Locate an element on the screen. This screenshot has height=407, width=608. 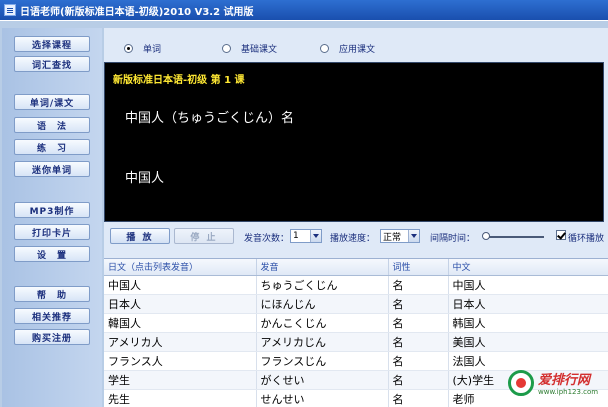
mode-basic-text-radio: 基础课文 is located at coordinates (249, 48).